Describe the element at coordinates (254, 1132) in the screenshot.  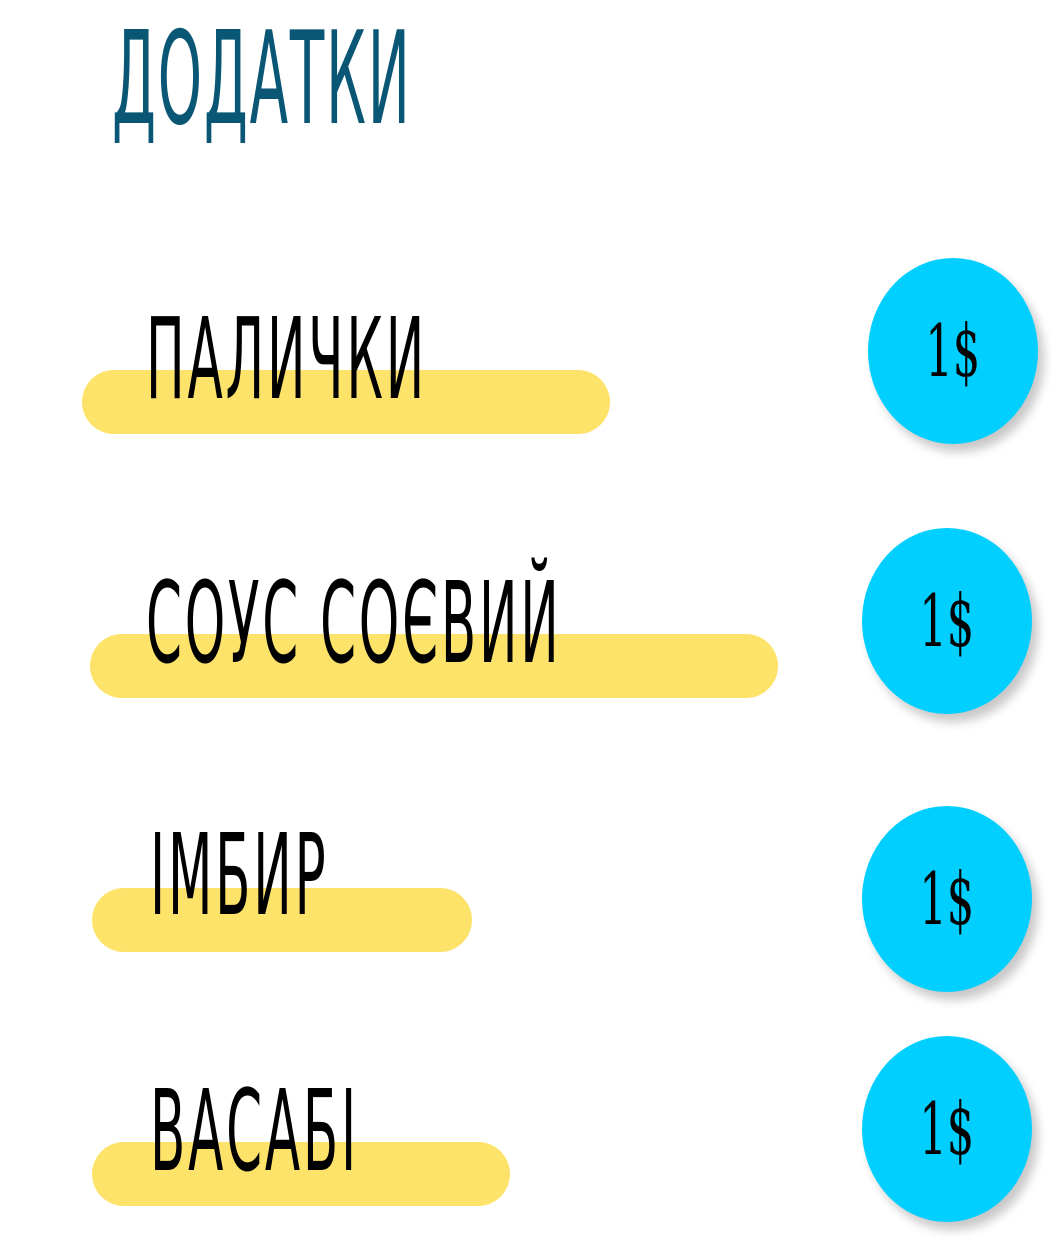
I see `item-name: ВАСАБІ` at that location.